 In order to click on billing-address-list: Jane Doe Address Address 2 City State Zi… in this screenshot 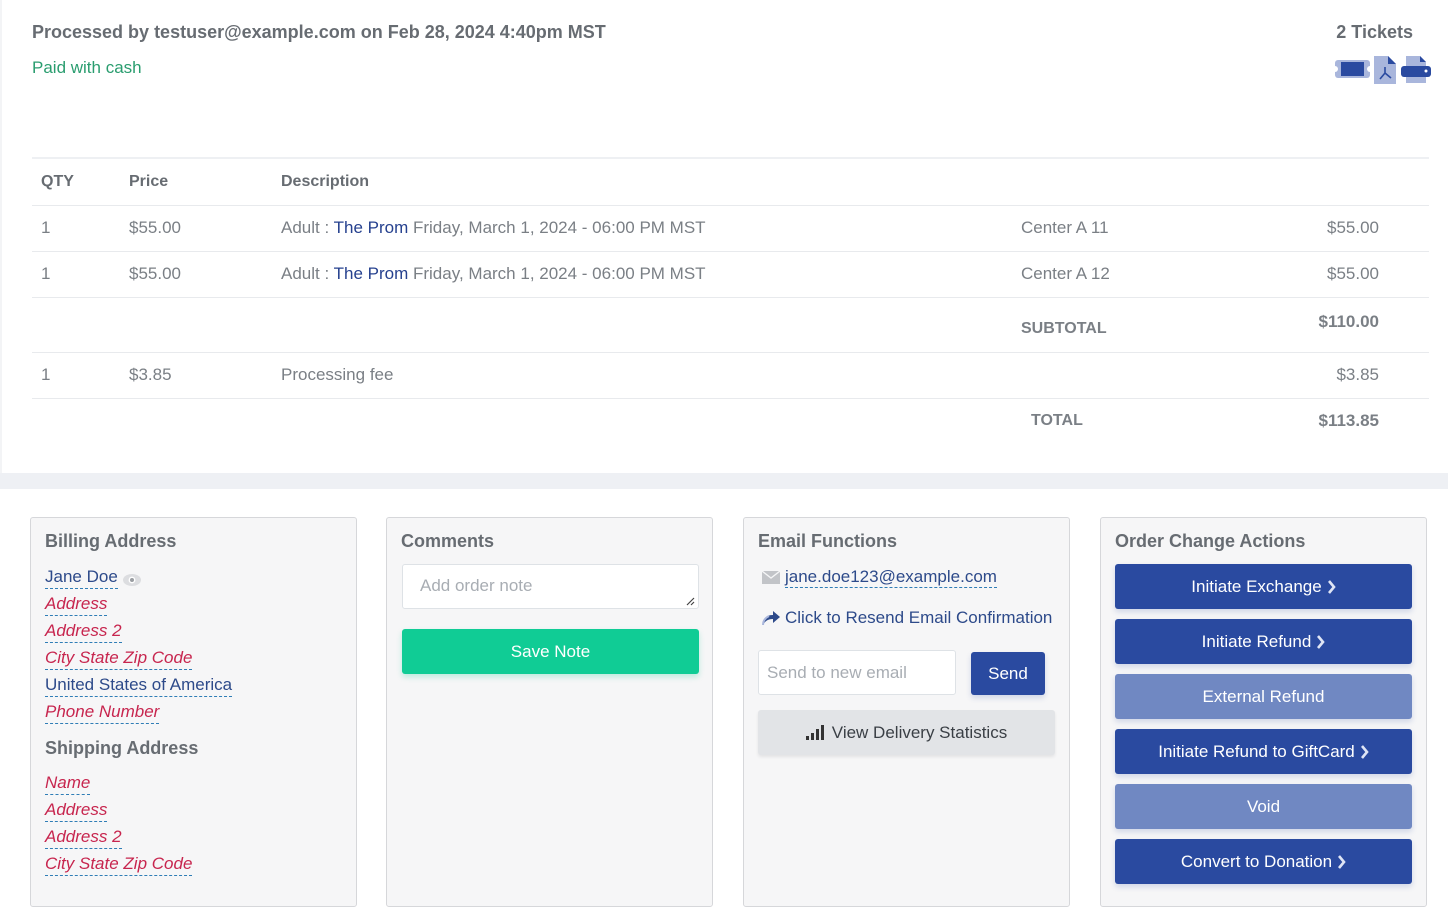, I will do `click(139, 647)`.